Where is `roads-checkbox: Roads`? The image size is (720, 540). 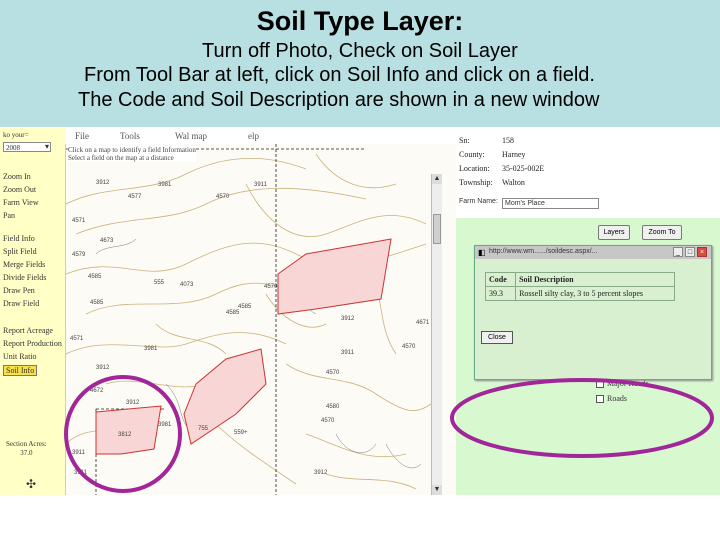
roads-checkbox: Roads is located at coordinates (611, 399).